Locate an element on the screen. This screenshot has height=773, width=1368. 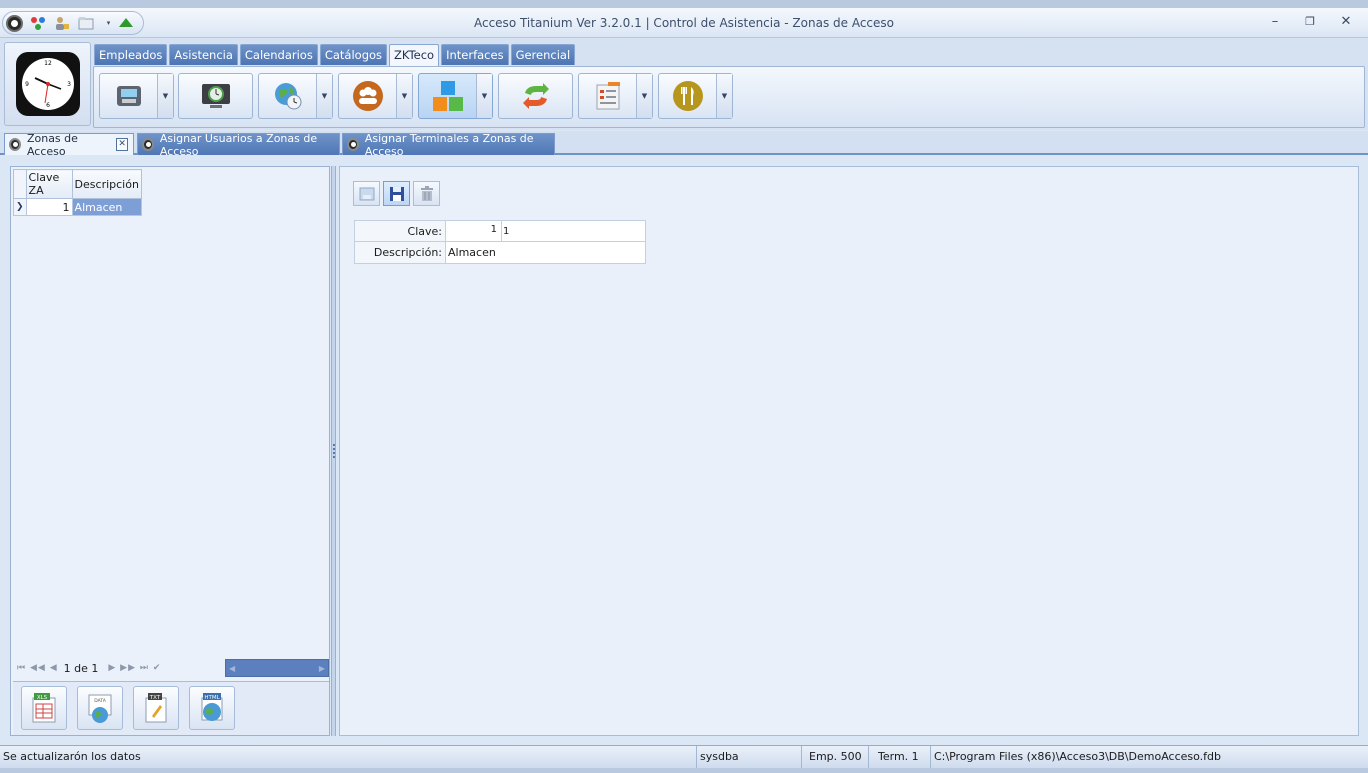
svg-text: 6 is located at coordinates (48, 105).